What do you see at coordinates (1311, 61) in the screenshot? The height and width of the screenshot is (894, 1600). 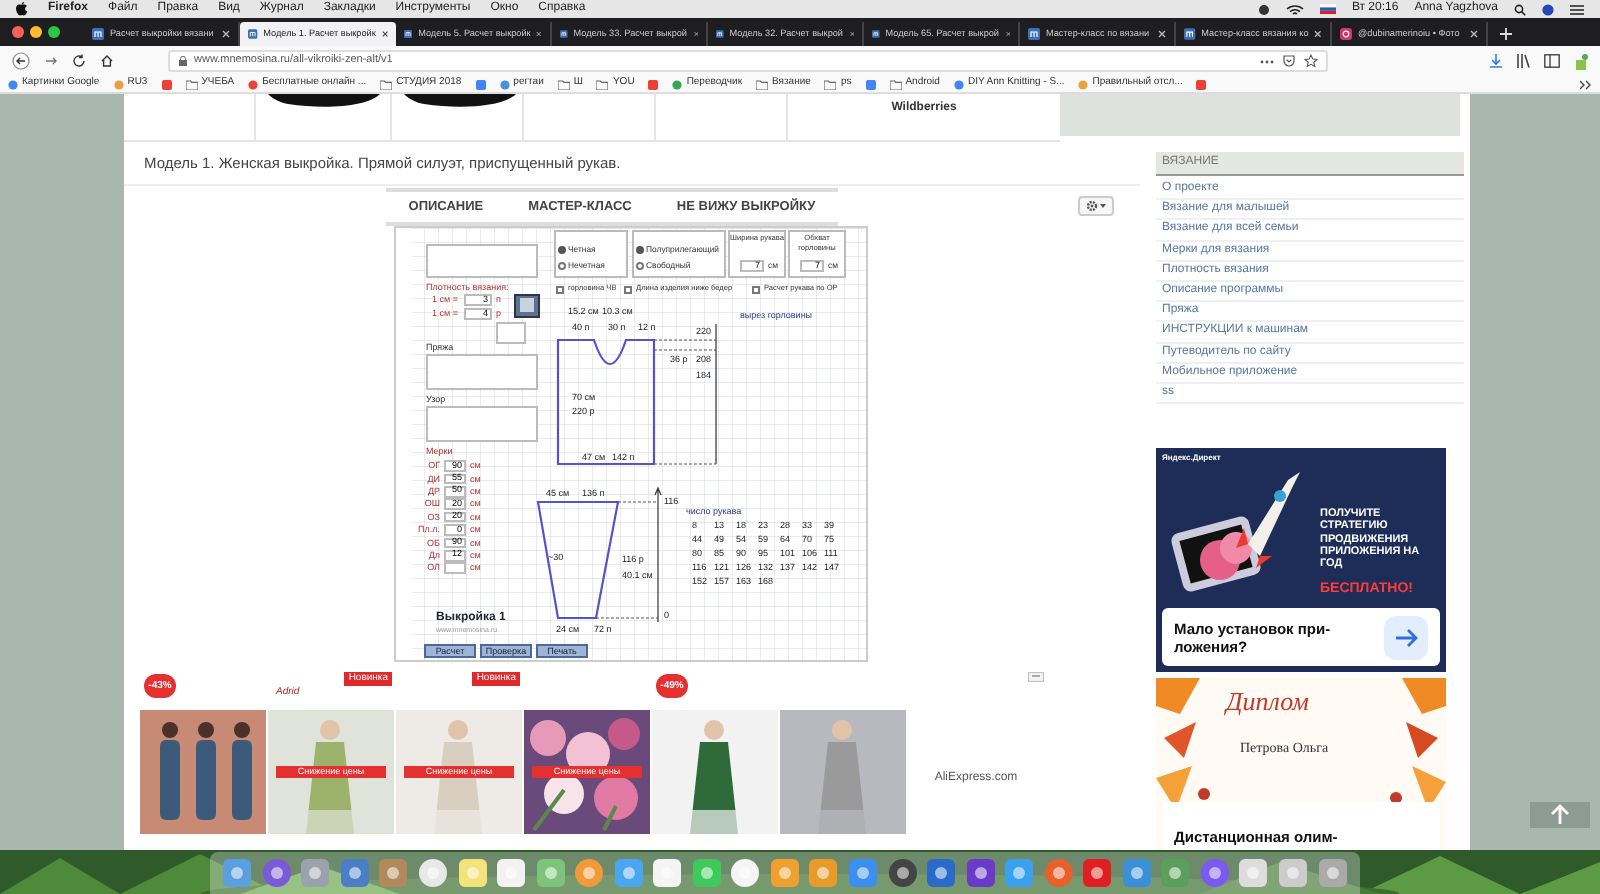 I see `star-icon` at bounding box center [1311, 61].